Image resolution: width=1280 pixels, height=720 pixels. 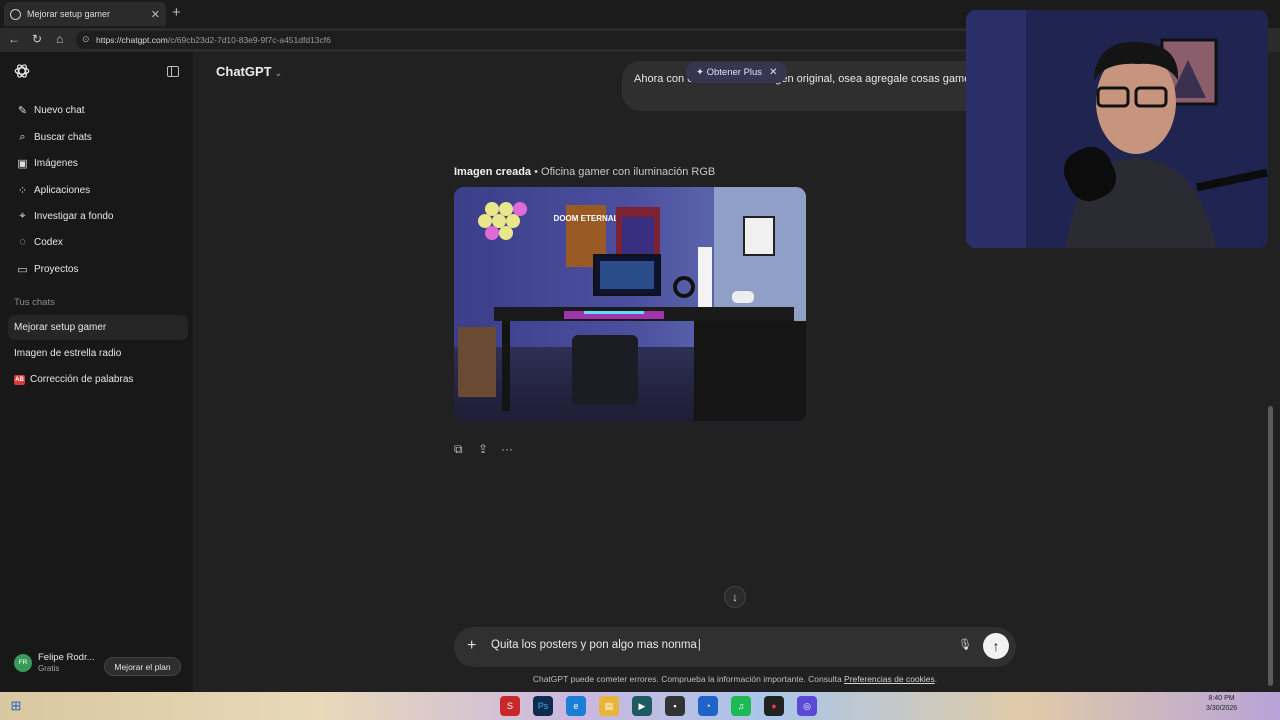 I want to click on photoshop-icon: Ps, so click(x=543, y=706).